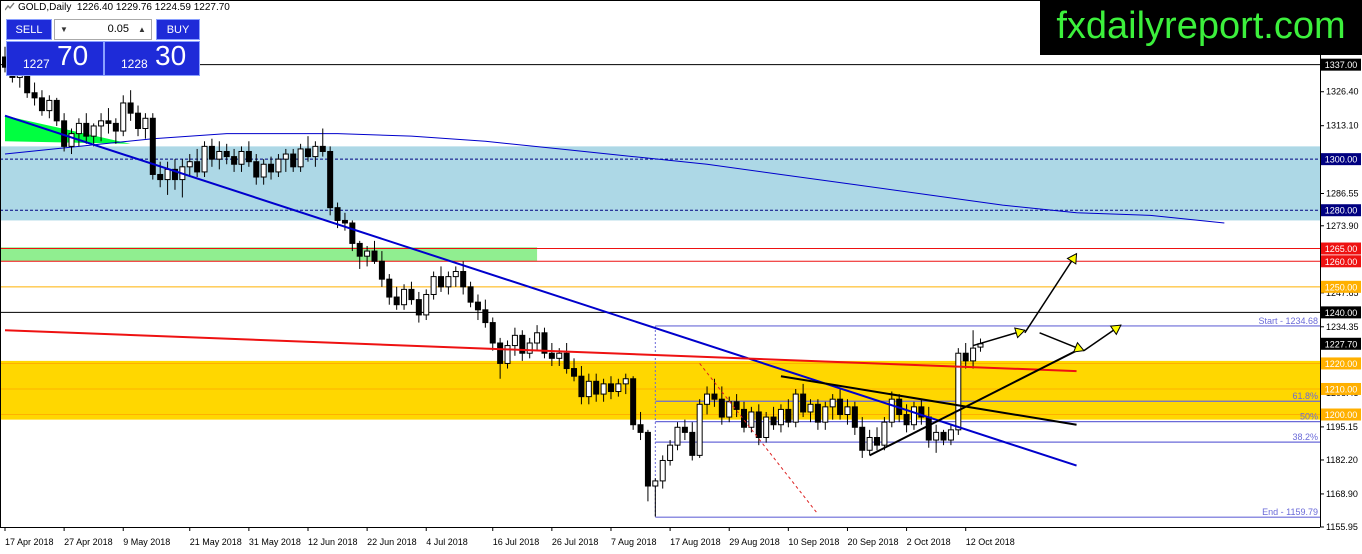 This screenshot has width=1362, height=554. What do you see at coordinates (813, 542) in the screenshot?
I see `x-tick-label: 10 Sep 2018` at bounding box center [813, 542].